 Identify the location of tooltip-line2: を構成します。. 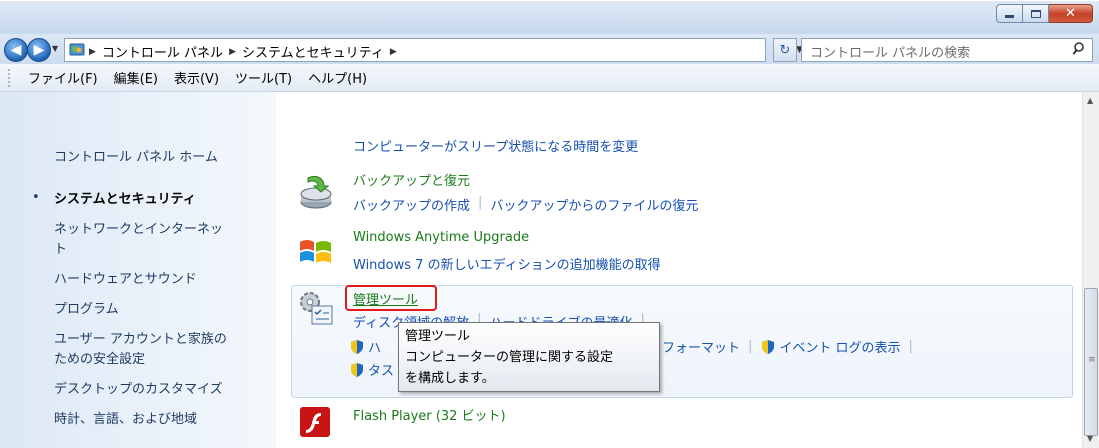
(450, 378).